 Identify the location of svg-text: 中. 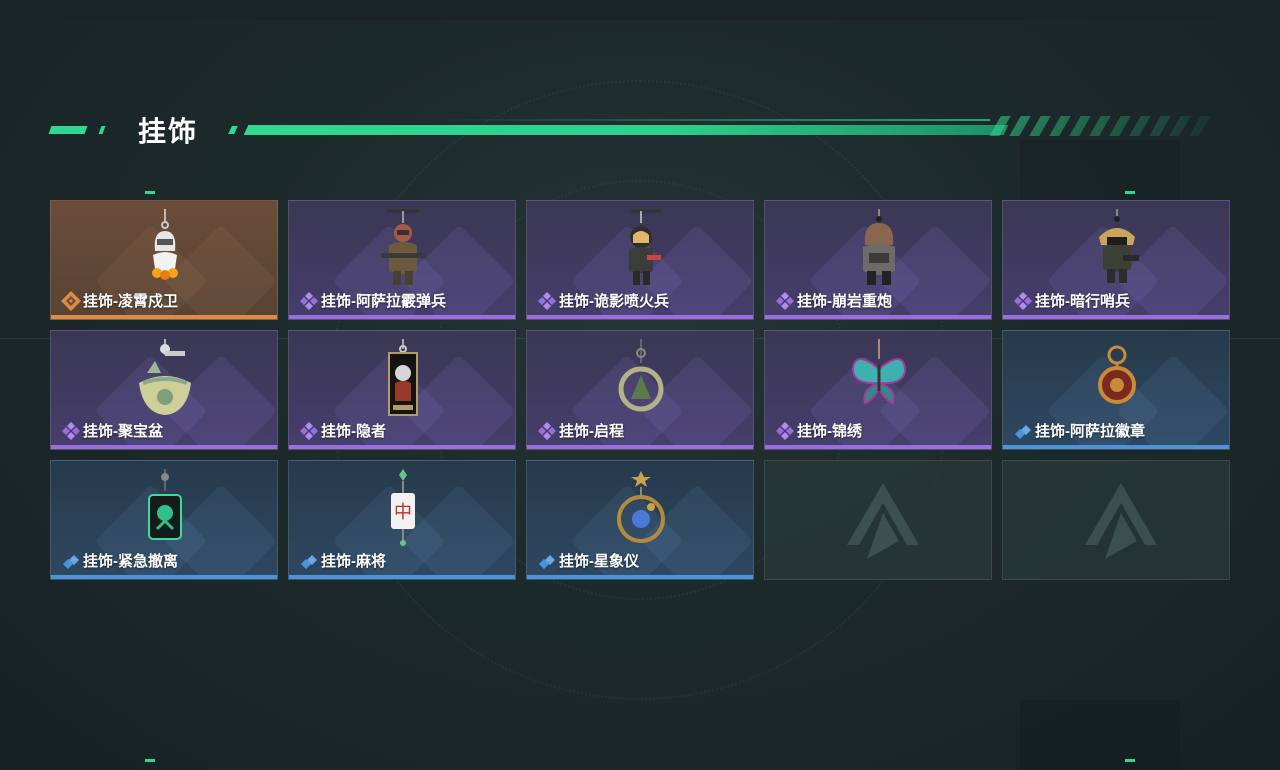
(403, 512).